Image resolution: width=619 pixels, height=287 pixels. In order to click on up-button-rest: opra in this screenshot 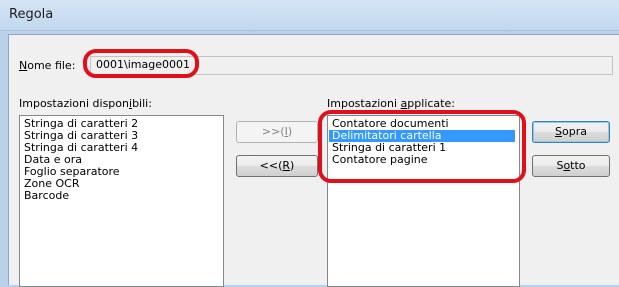, I will do `click(574, 131)`.